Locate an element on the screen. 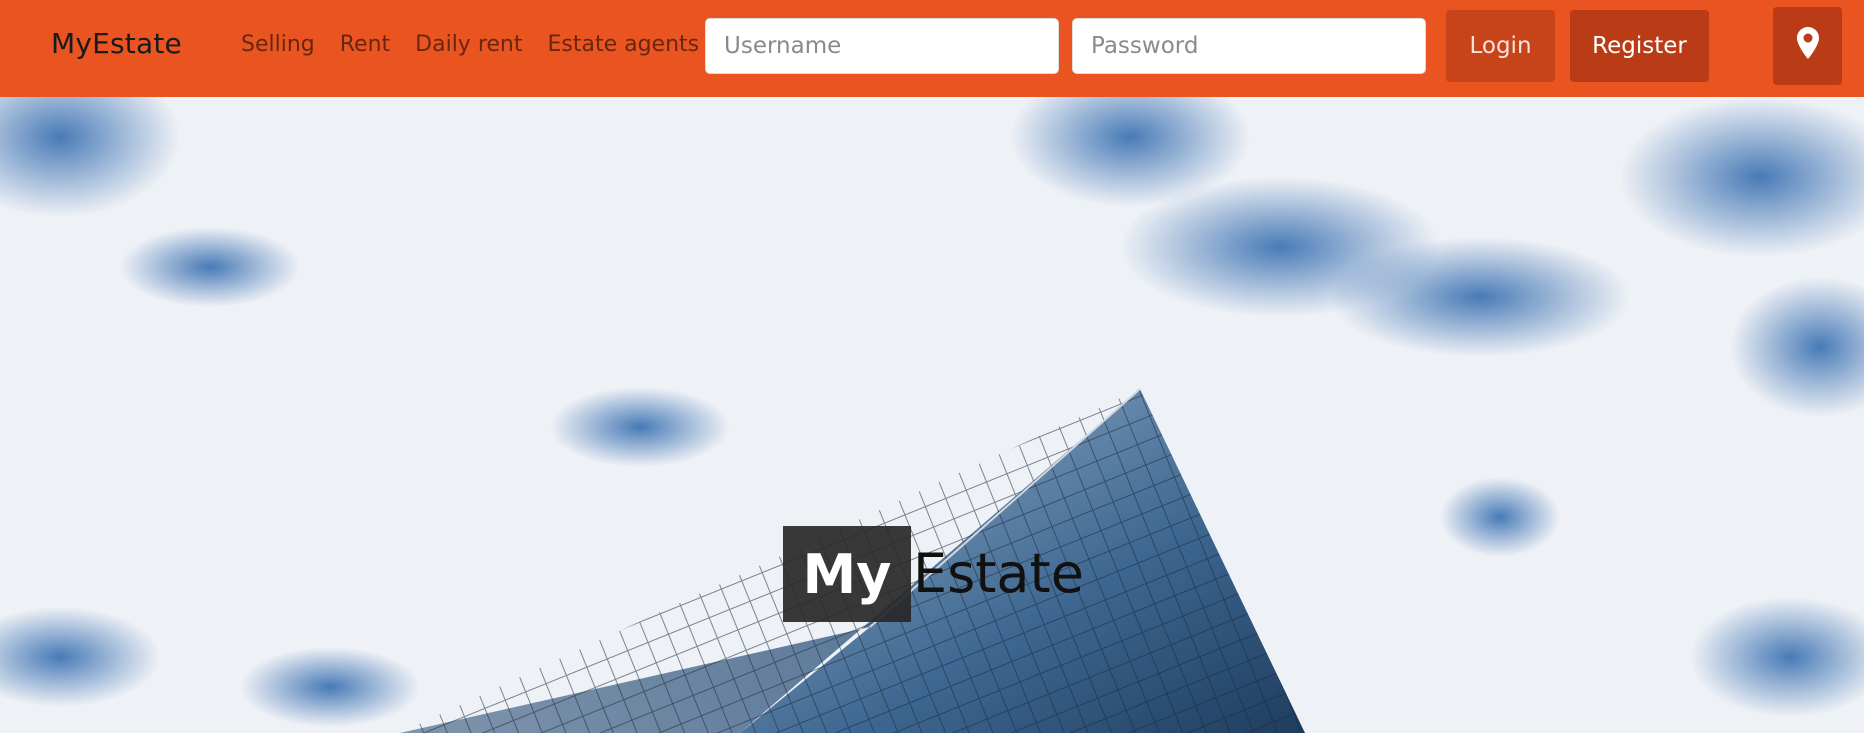 The height and width of the screenshot is (733, 1864). location-button is located at coordinates (1807, 46).